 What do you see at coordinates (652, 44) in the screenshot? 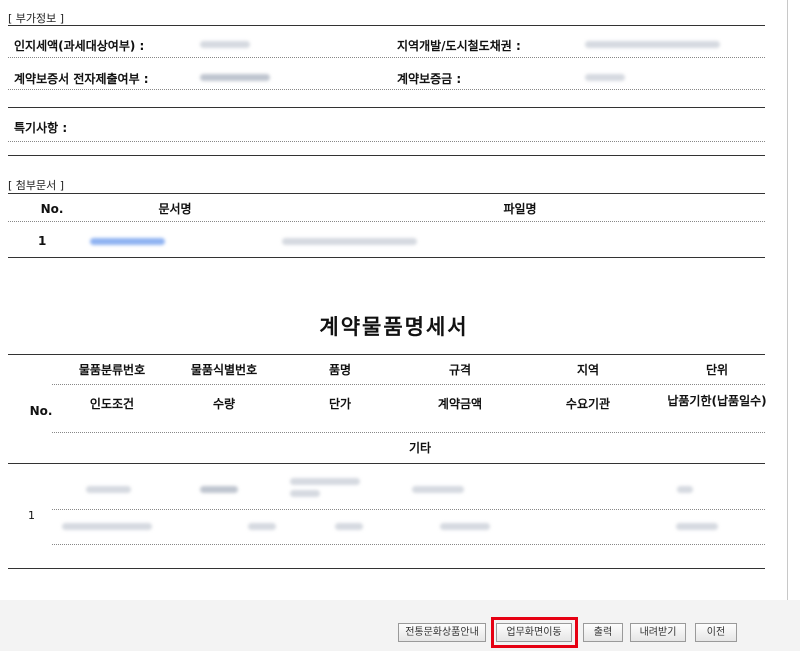
I see `regional-bond-value` at bounding box center [652, 44].